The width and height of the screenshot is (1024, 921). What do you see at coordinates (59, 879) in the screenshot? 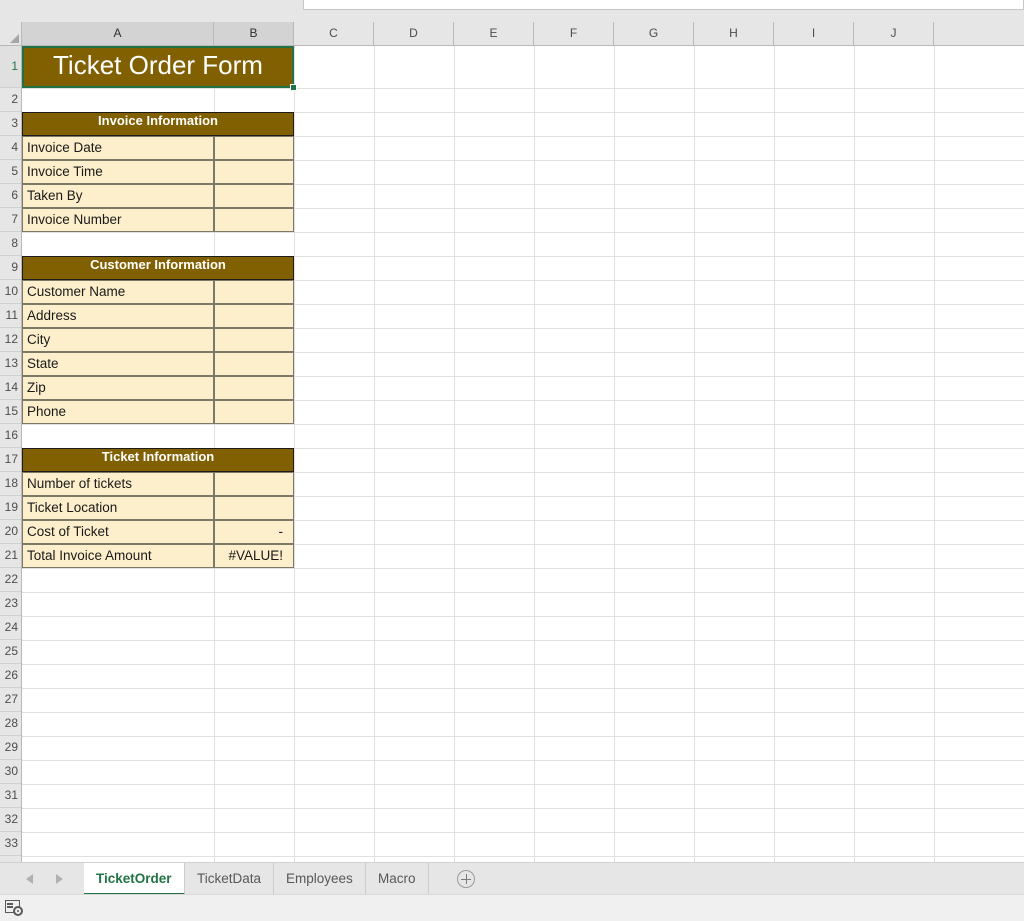
I see `scroll-right-icon` at bounding box center [59, 879].